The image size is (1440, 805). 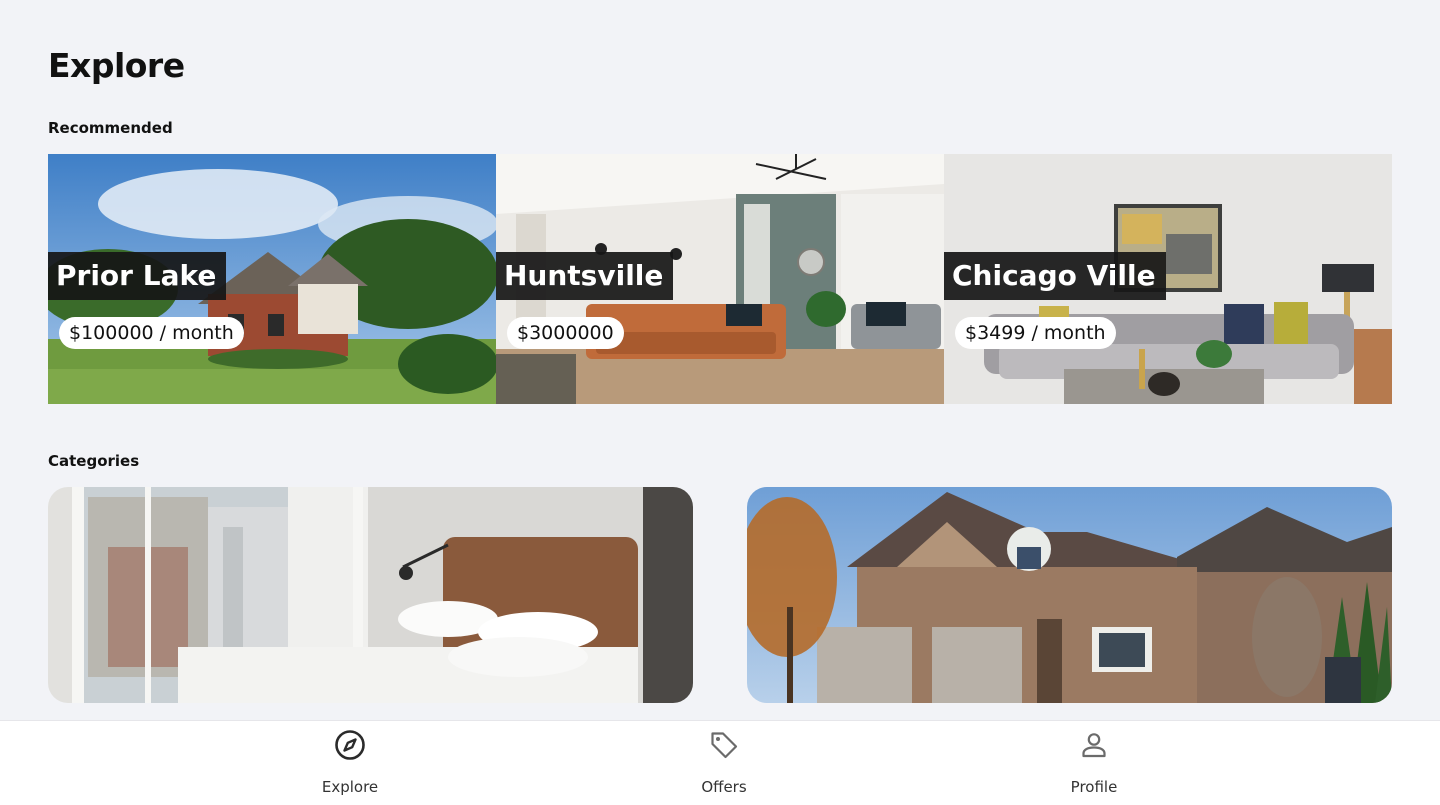 What do you see at coordinates (1168, 279) in the screenshot?
I see `recommended-card-chicago-ville: Chicago Ville $3499 / month` at bounding box center [1168, 279].